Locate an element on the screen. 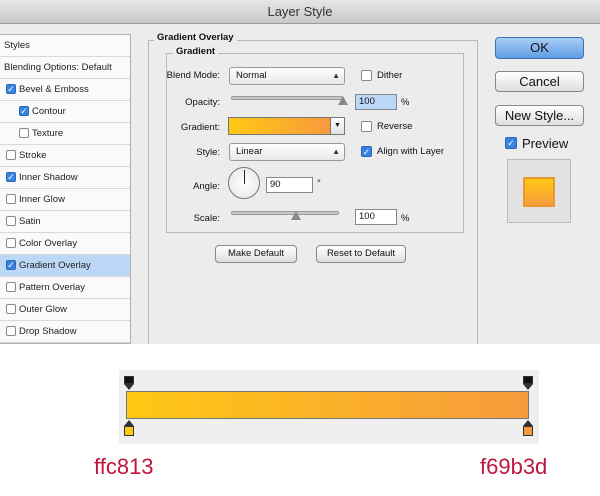 This screenshot has height=496, width=600. styles-item-label: Blending Options: Default is located at coordinates (58, 67).